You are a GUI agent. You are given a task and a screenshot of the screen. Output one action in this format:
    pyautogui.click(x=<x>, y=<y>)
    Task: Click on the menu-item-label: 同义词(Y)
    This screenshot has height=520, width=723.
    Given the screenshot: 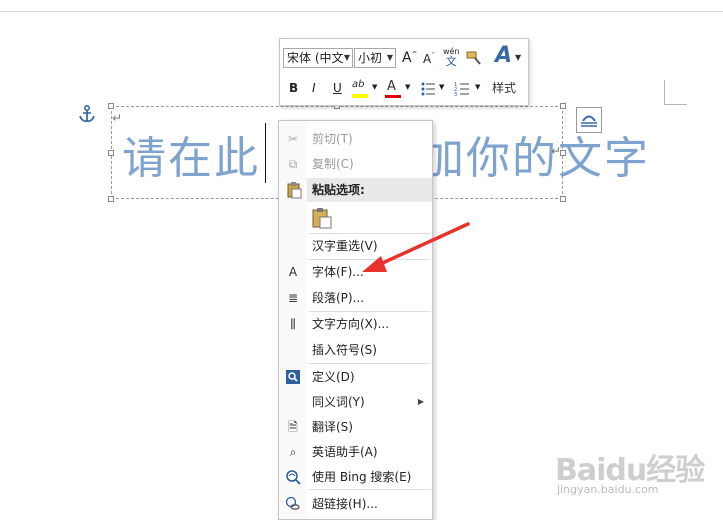 What is the action you would take?
    pyautogui.click(x=338, y=402)
    